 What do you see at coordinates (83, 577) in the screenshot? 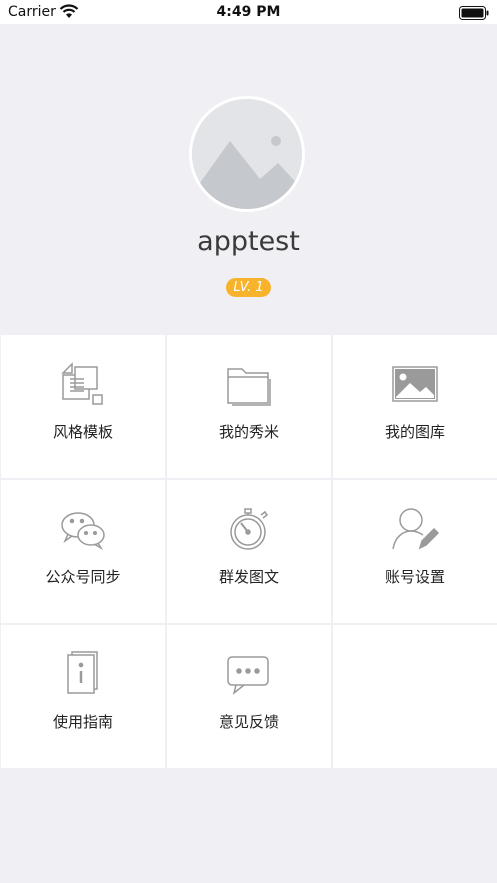
I see `menu-item-label: 公众号同步` at bounding box center [83, 577].